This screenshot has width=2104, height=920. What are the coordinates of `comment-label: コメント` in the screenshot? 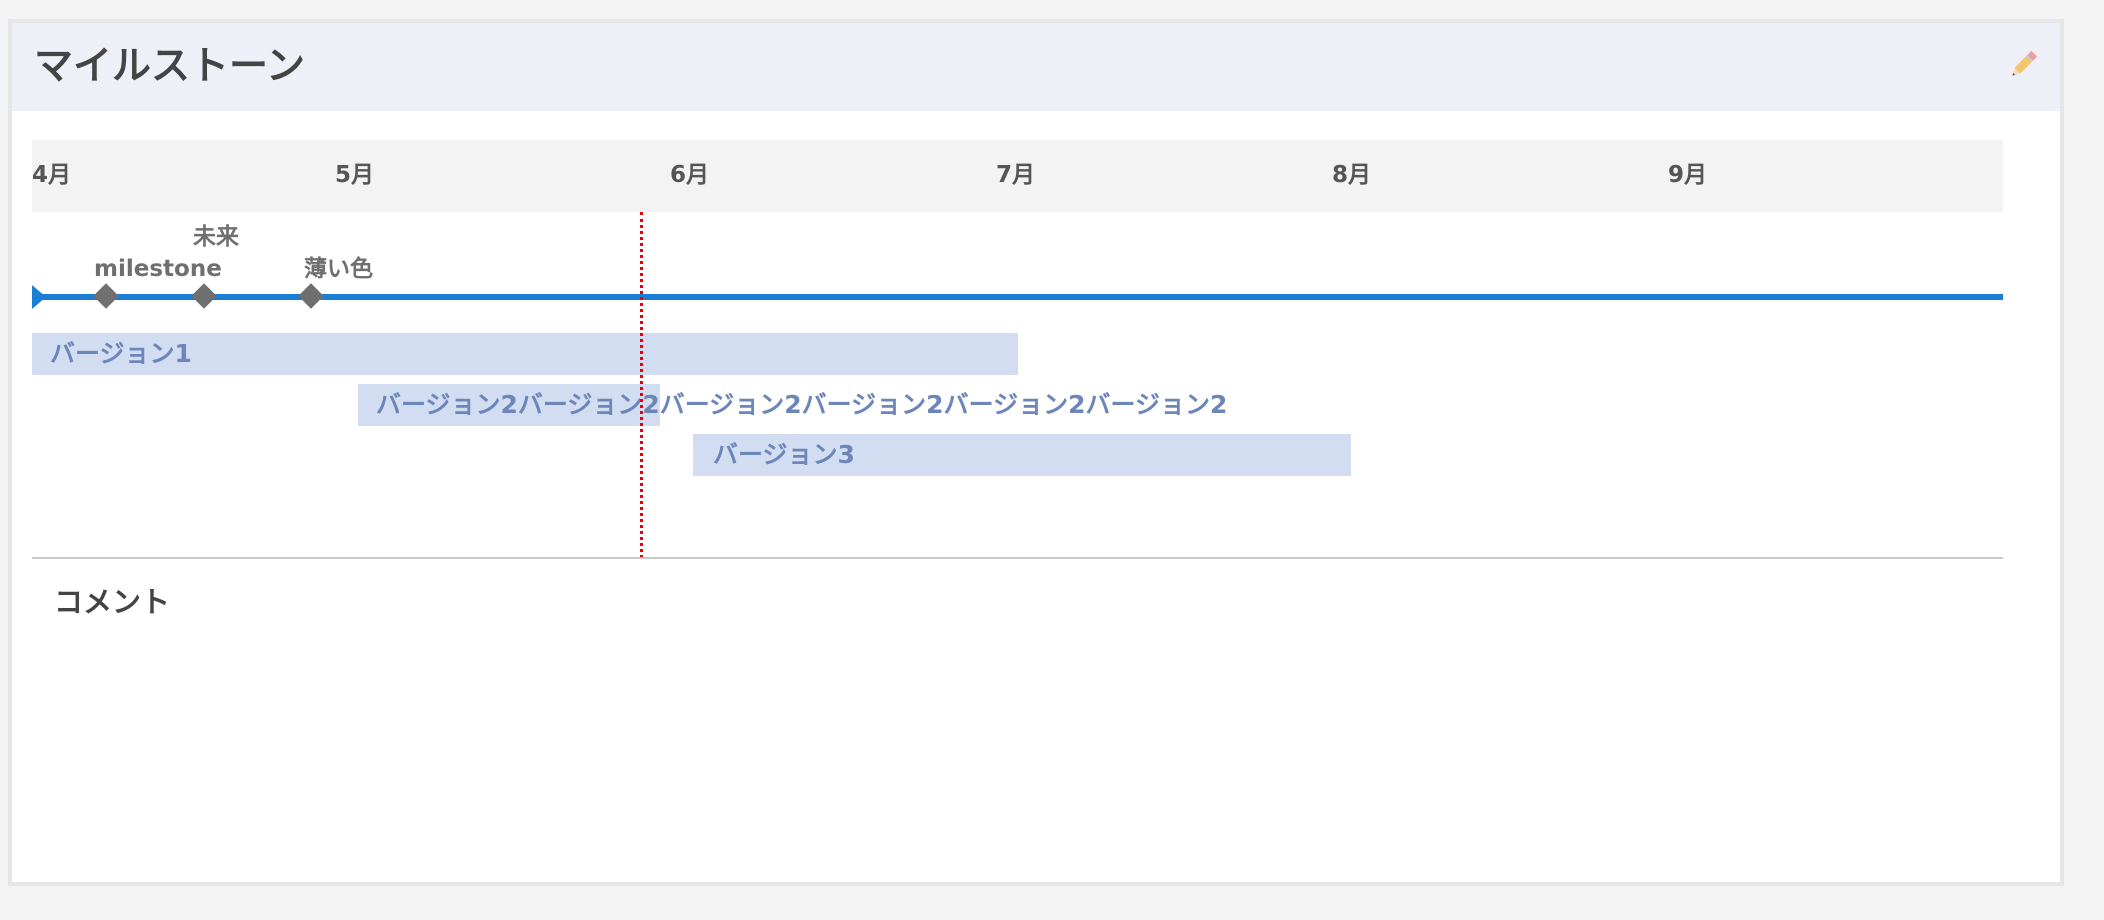 It's located at (112, 602).